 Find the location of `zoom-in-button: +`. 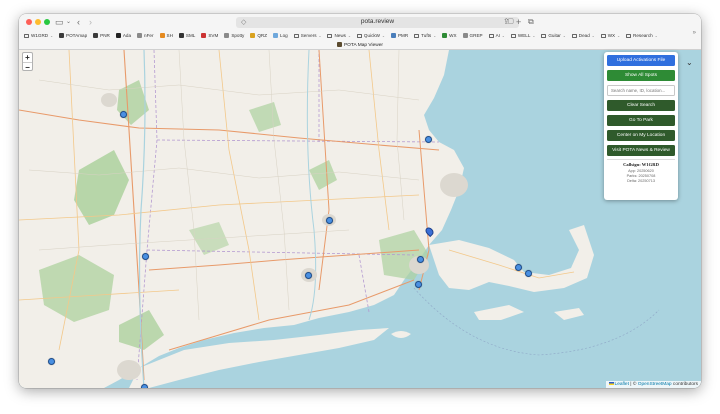

zoom-in-button: + is located at coordinates (27, 57).